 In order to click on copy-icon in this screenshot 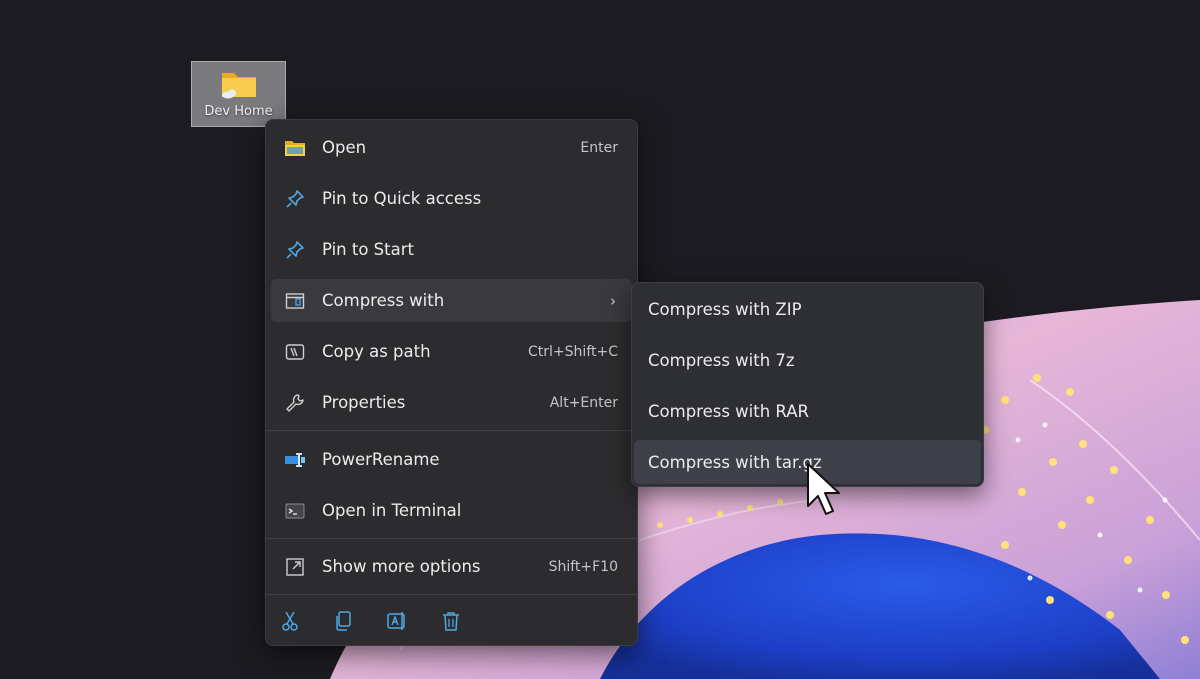, I will do `click(343, 623)`.